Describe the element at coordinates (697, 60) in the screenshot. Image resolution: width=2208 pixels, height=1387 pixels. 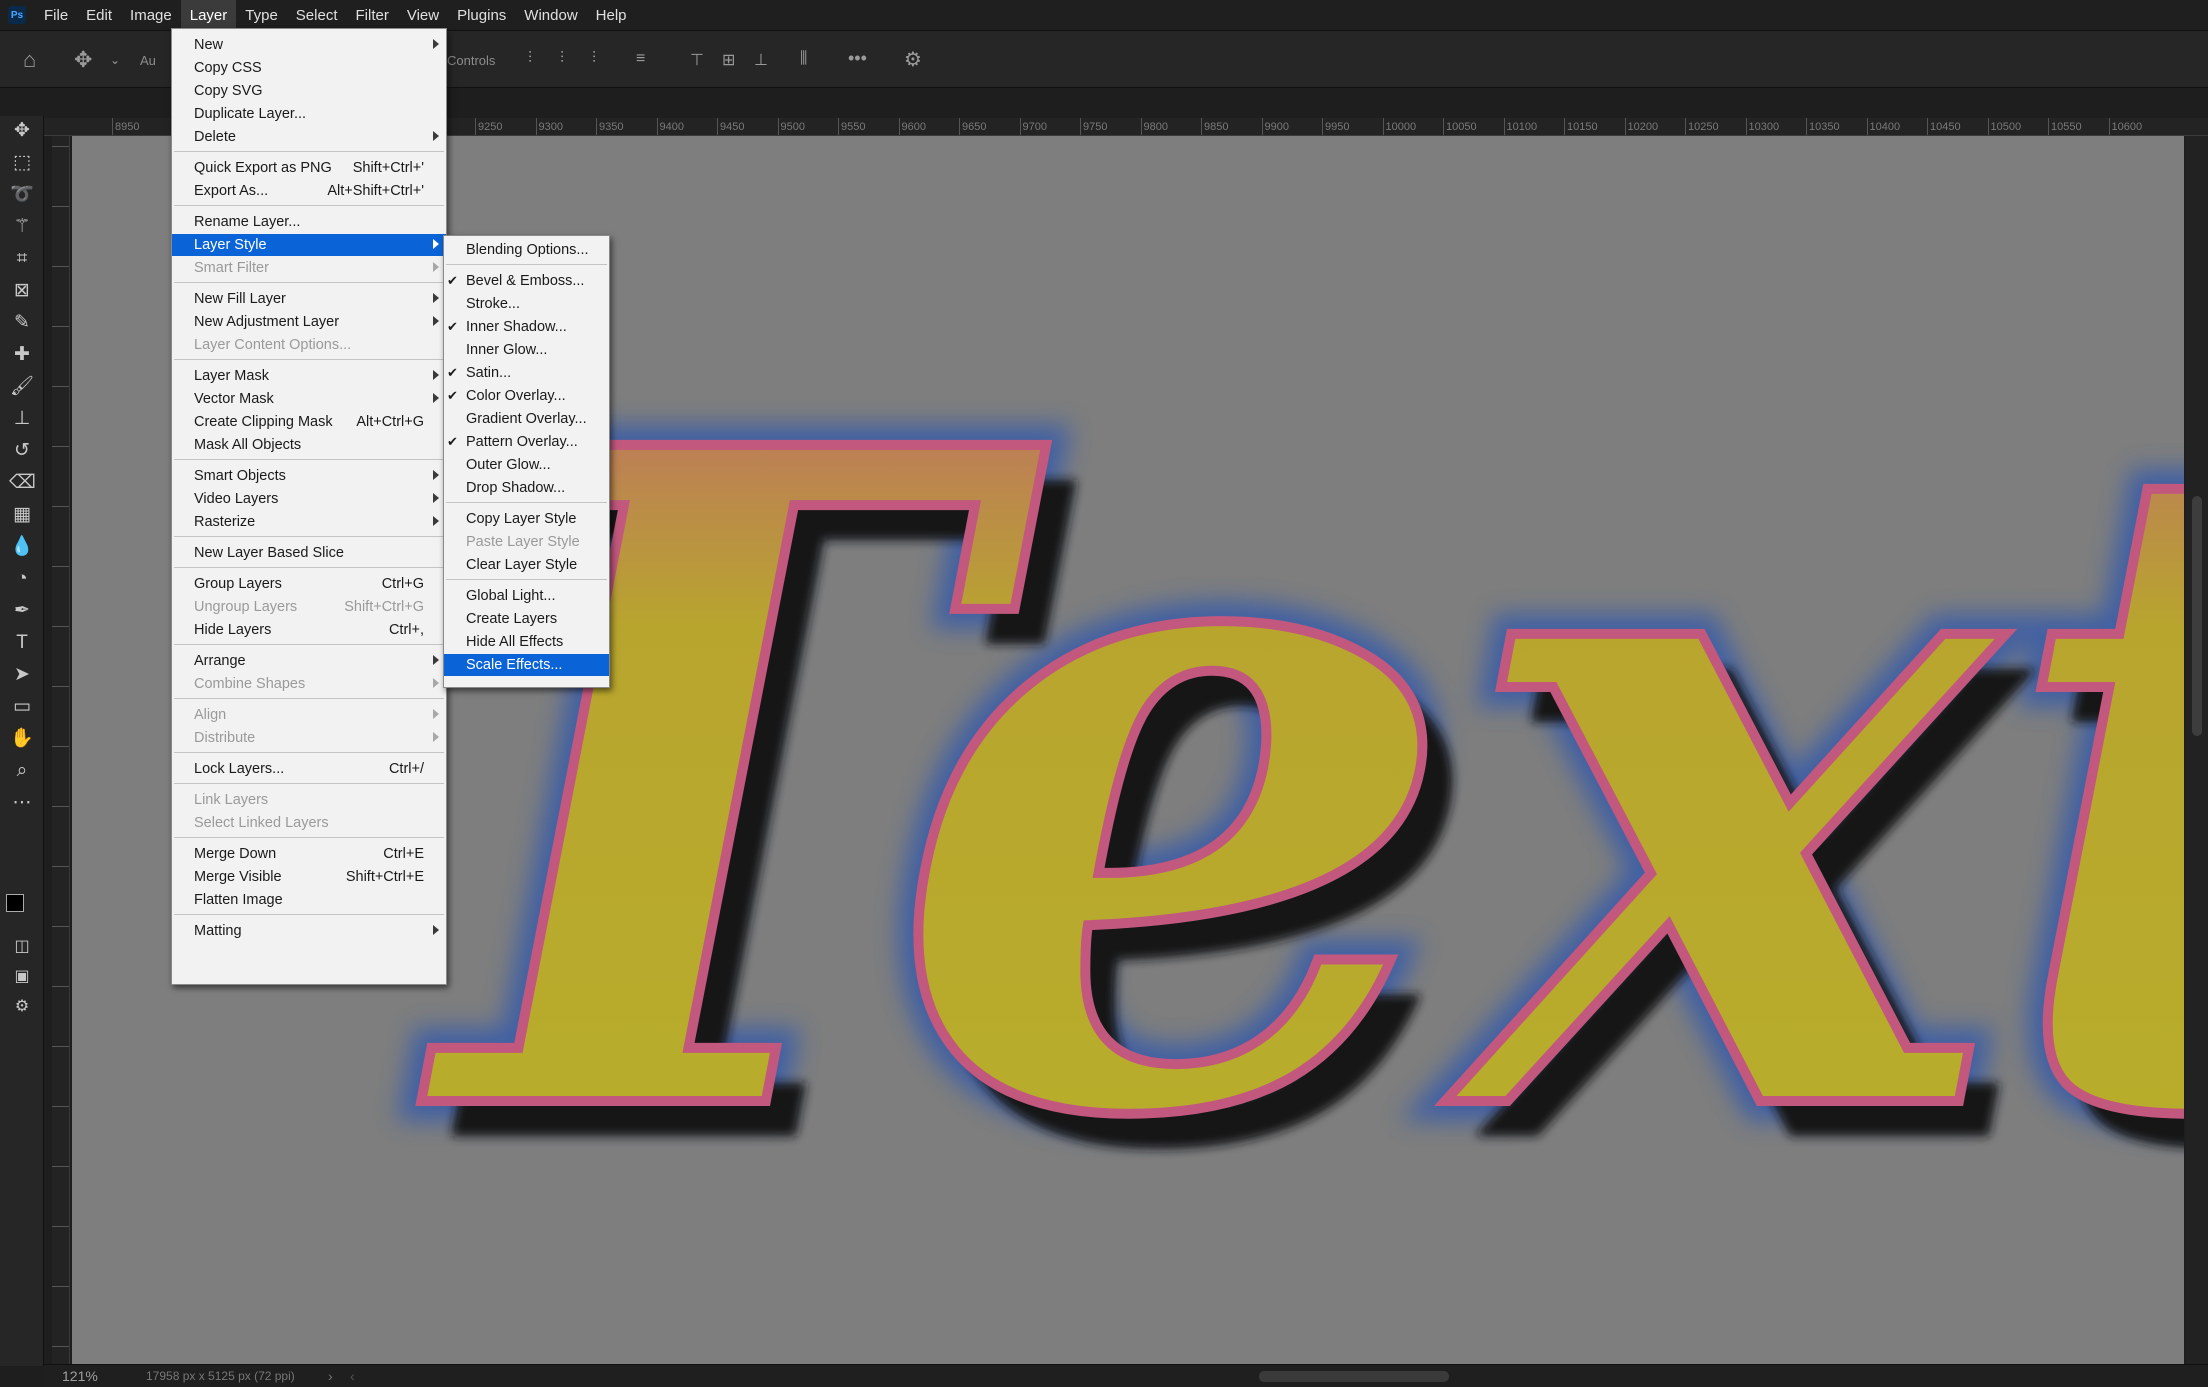
I see `align-top-icon: ⊤` at that location.